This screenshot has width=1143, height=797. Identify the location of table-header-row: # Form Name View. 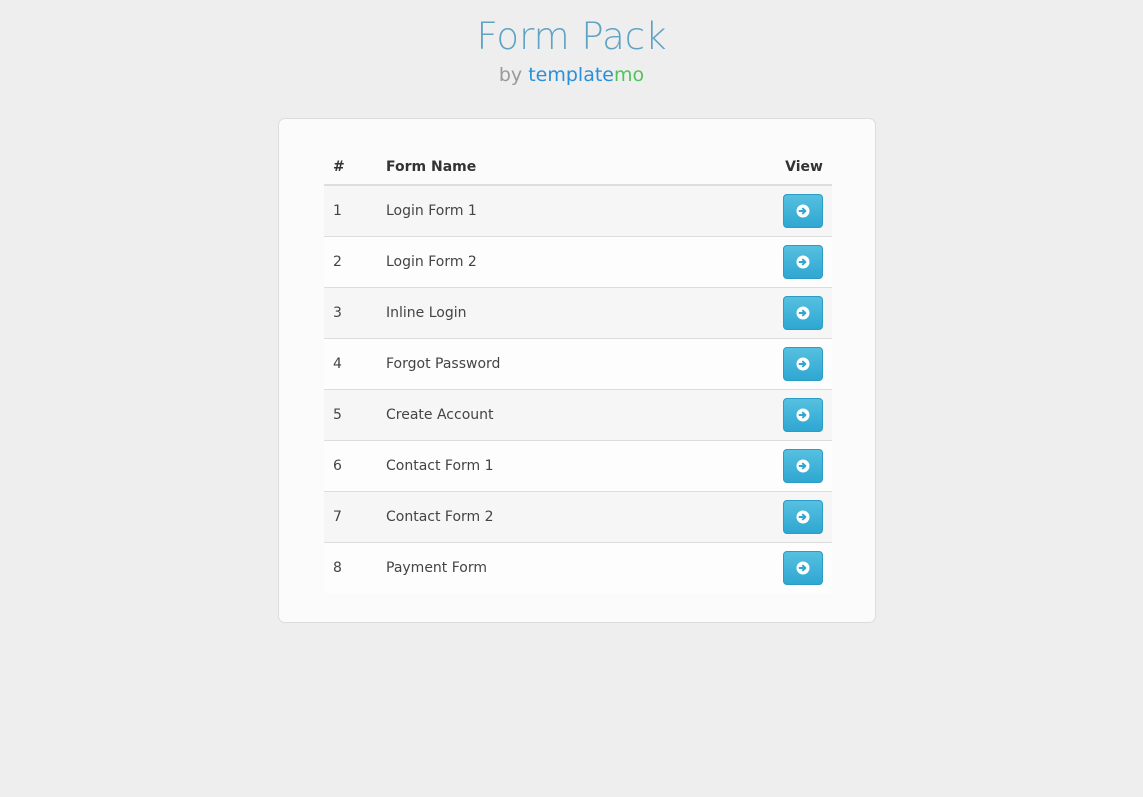
(578, 167).